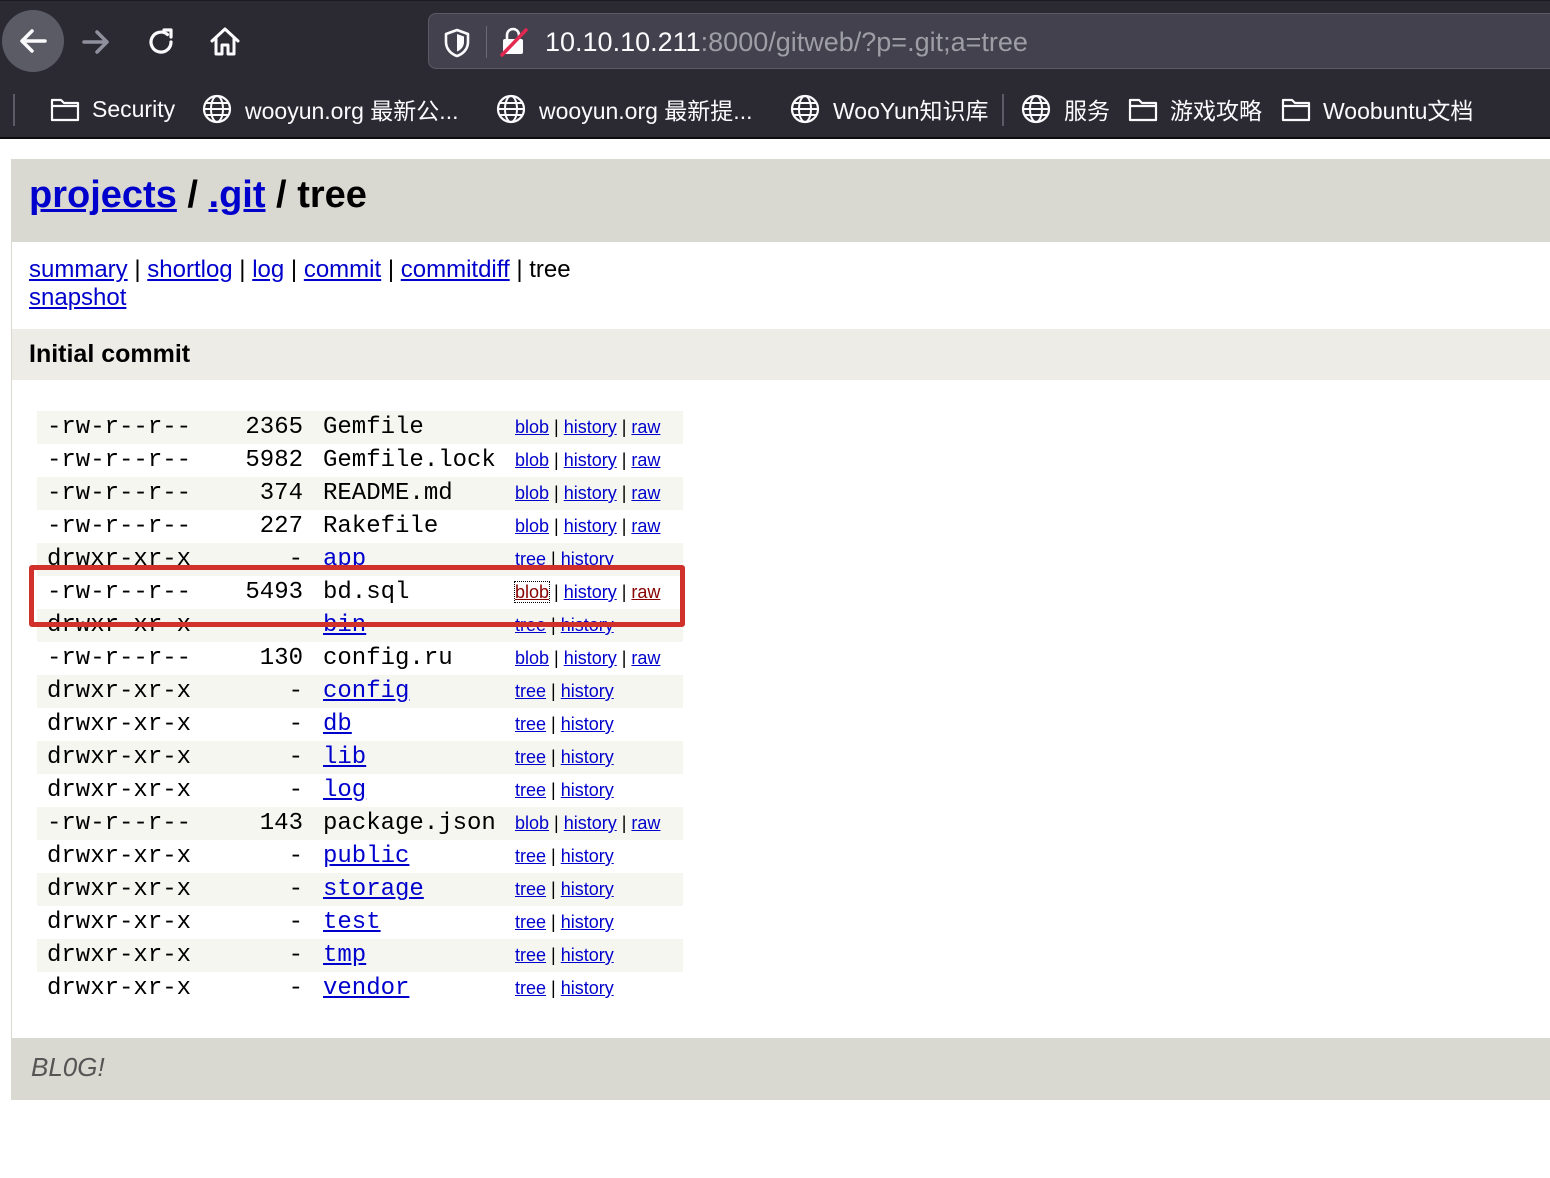 The width and height of the screenshot is (1550, 1178). I want to click on projects-link: projects, so click(103, 195).